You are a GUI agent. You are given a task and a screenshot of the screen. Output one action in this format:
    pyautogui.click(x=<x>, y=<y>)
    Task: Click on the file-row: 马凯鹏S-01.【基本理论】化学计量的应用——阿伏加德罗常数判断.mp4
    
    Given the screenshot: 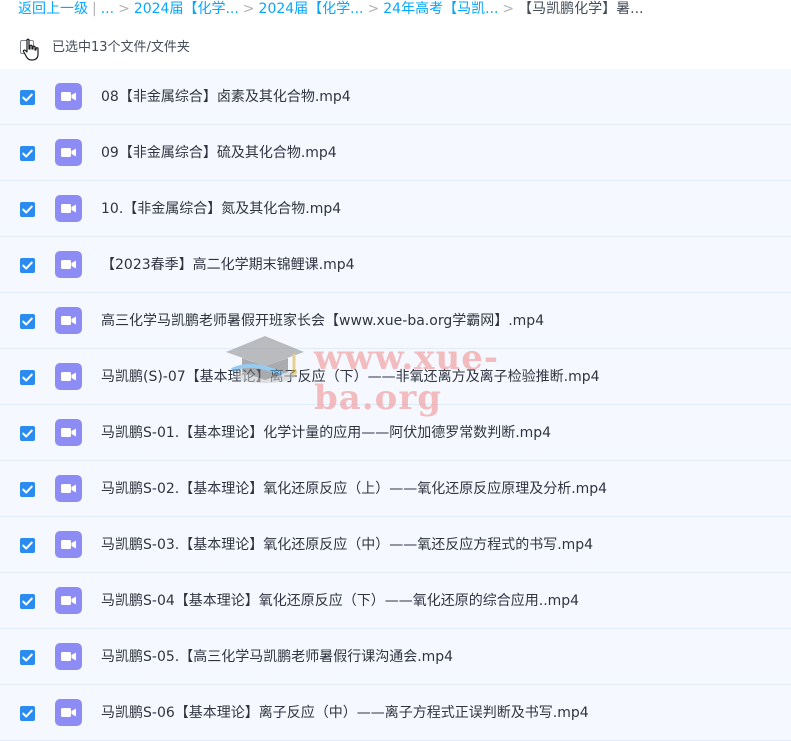 What is the action you would take?
    pyautogui.click(x=395, y=433)
    